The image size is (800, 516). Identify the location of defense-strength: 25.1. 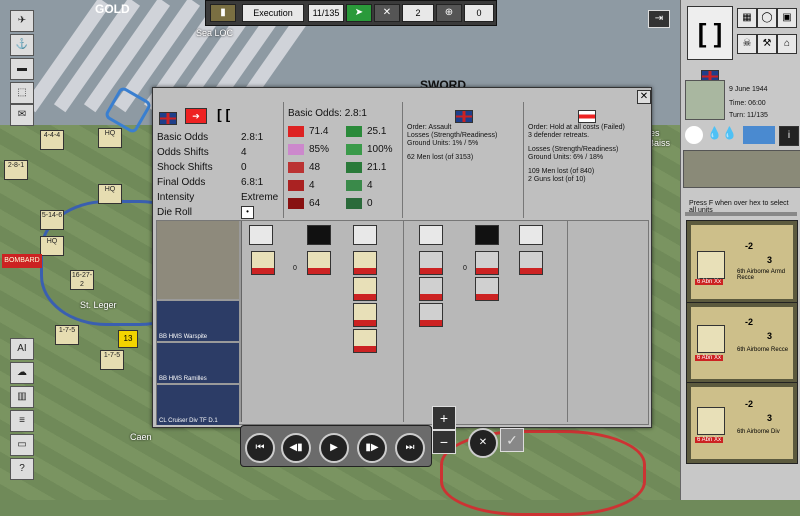
(377, 132).